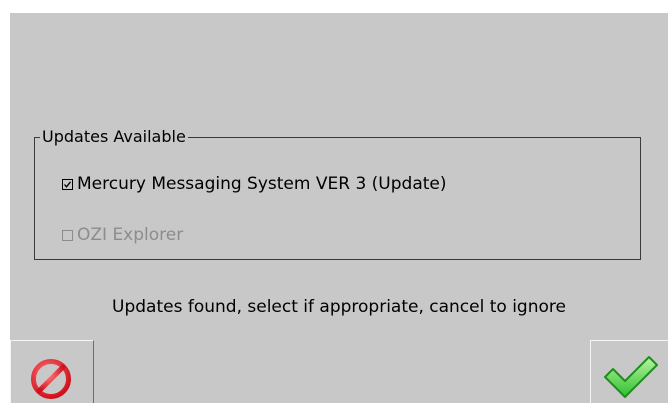 The image size is (668, 403). I want to click on update-item-mercury-messaging: Mercury Messaging System VER 3 (Update), so click(254, 184).